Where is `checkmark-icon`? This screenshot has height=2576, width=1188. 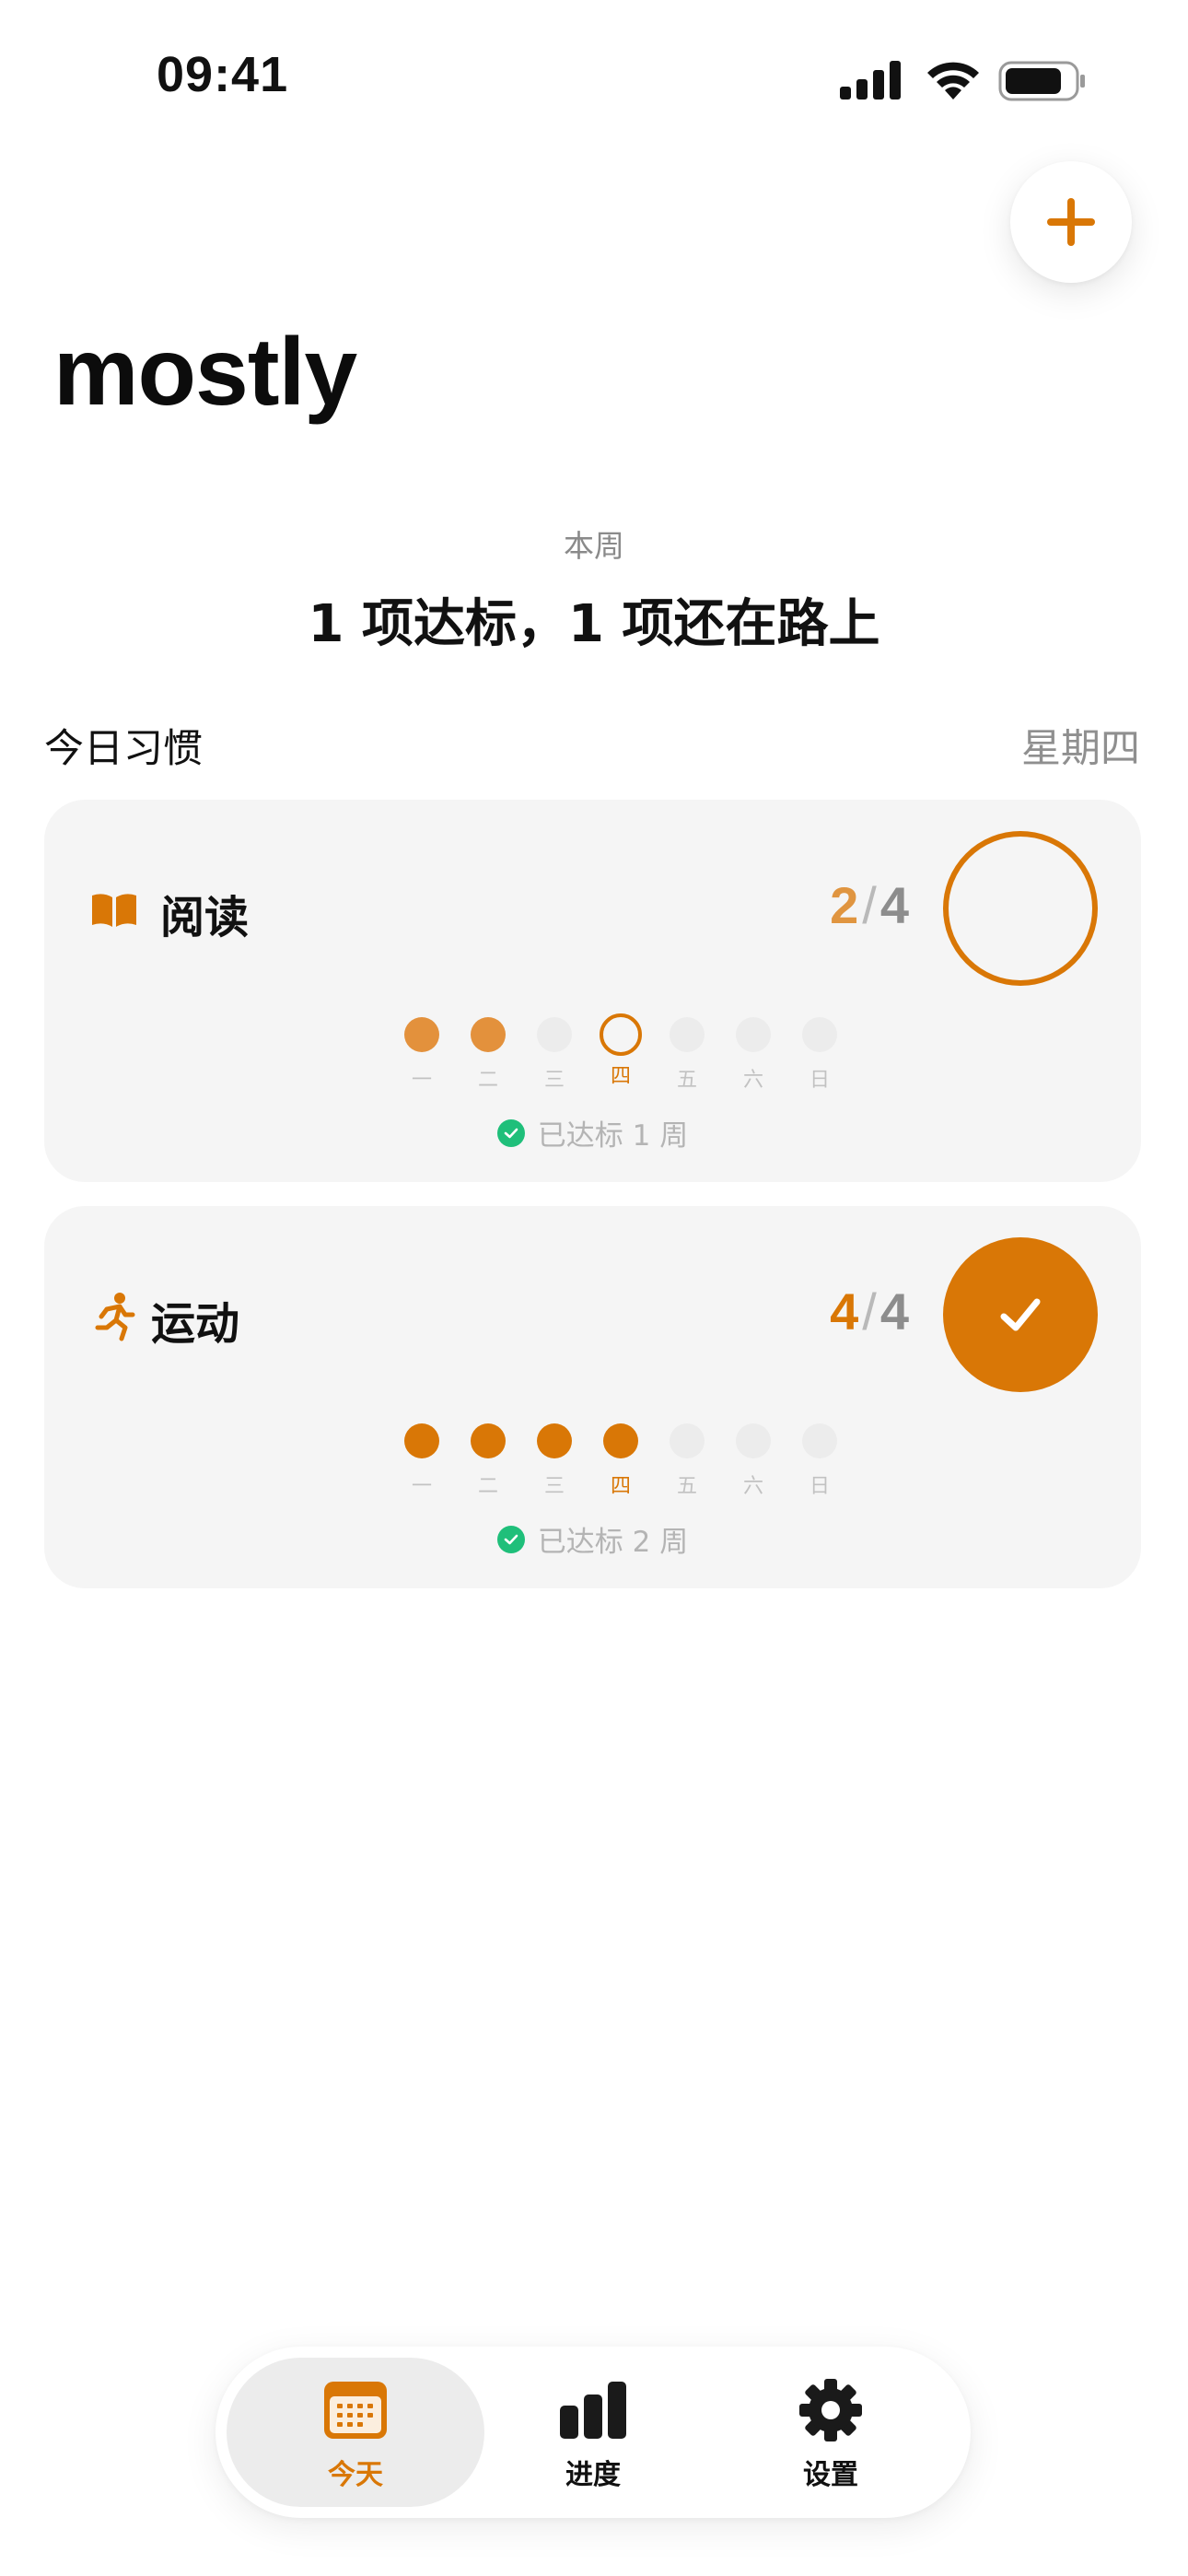 checkmark-icon is located at coordinates (1020, 1314).